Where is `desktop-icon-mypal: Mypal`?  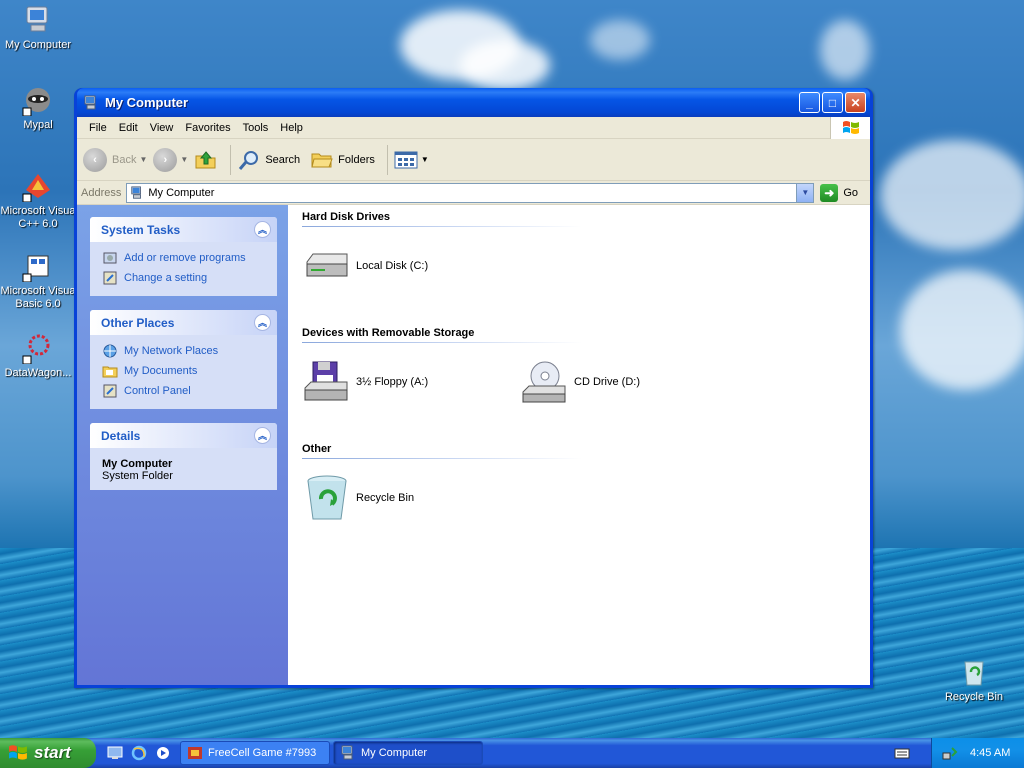
desktop-icon-mypal: Mypal is located at coordinates (38, 108).